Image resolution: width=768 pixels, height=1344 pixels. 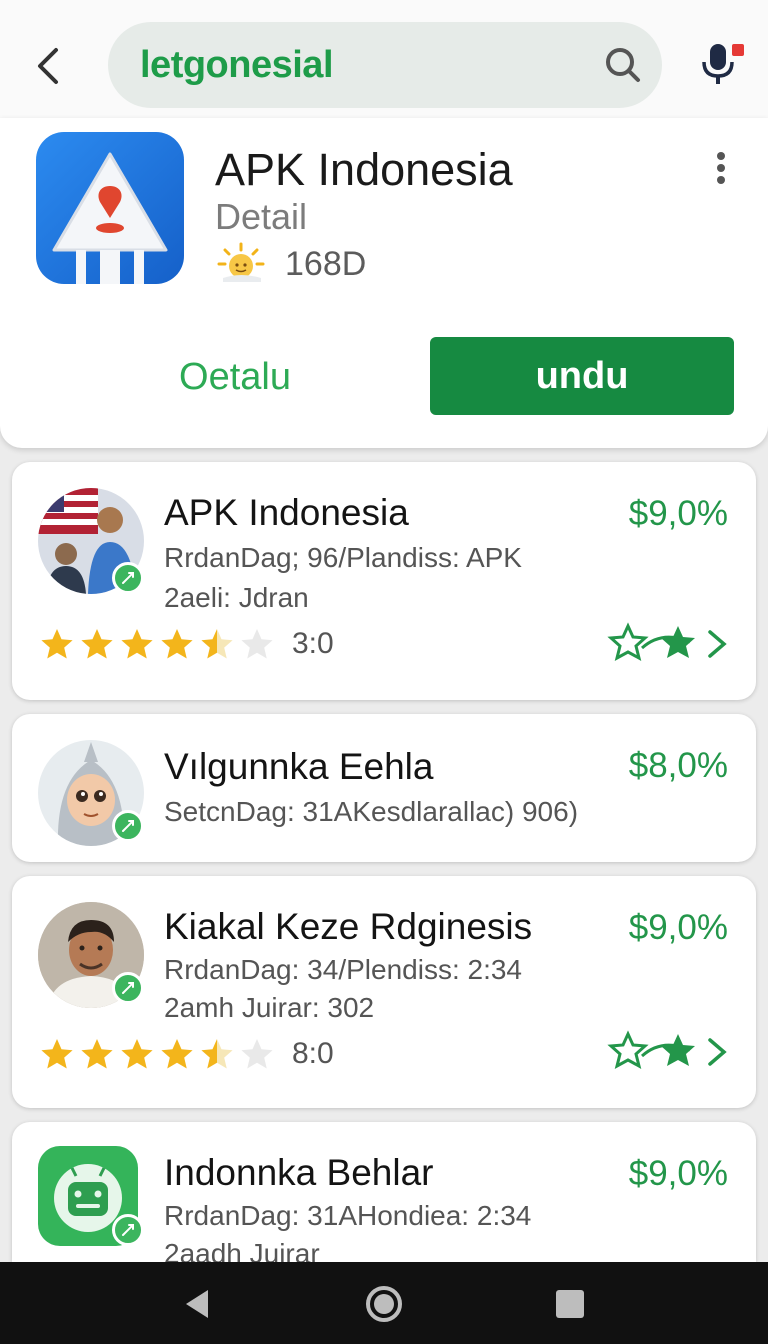 I want to click on back-arrow-icon, so click(x=48, y=66).